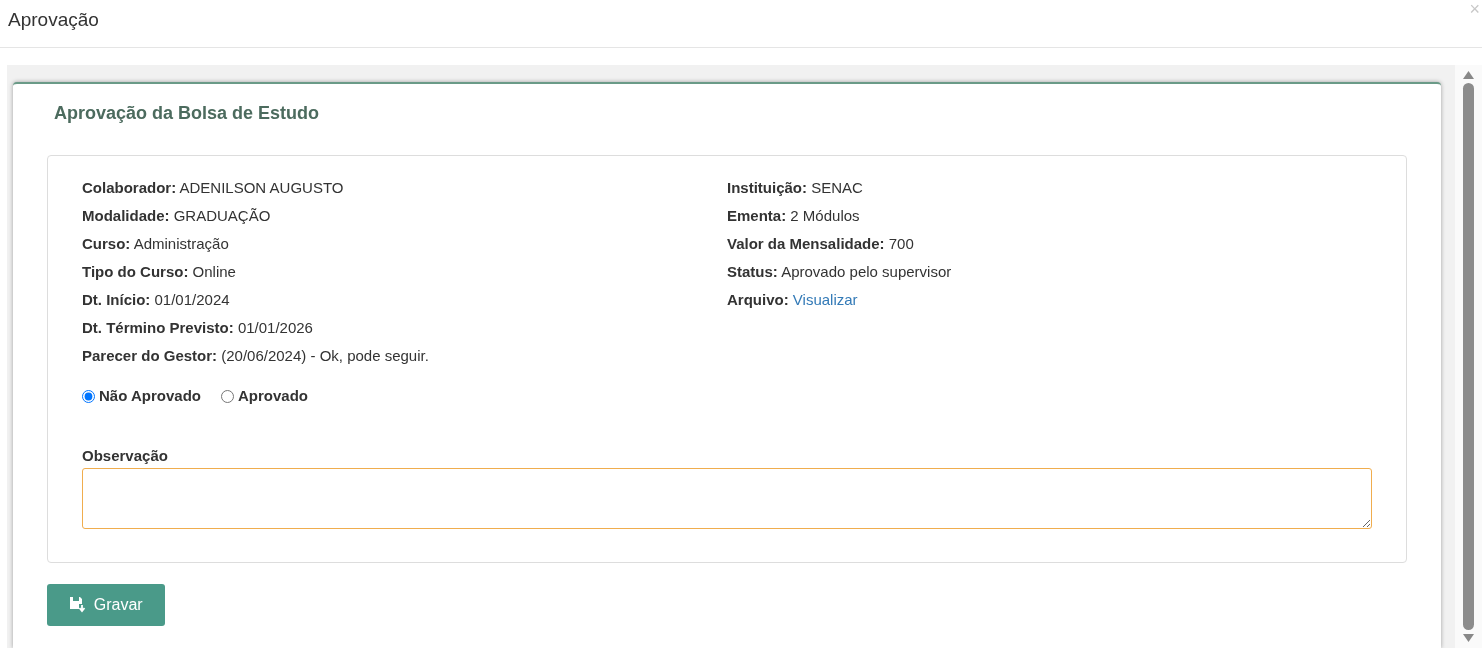  Describe the element at coordinates (901, 243) in the screenshot. I see `detail-value: 700` at that location.